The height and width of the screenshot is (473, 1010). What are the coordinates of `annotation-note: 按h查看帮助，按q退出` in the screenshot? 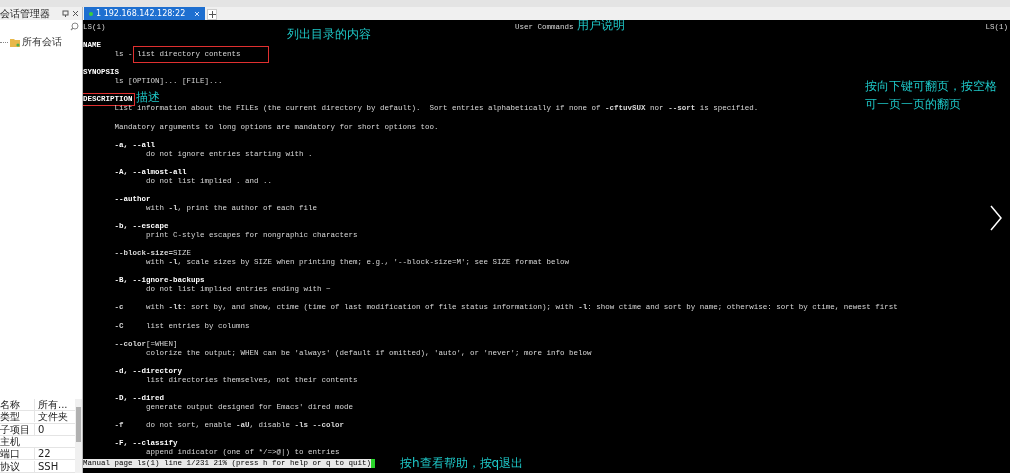 It's located at (462, 463).